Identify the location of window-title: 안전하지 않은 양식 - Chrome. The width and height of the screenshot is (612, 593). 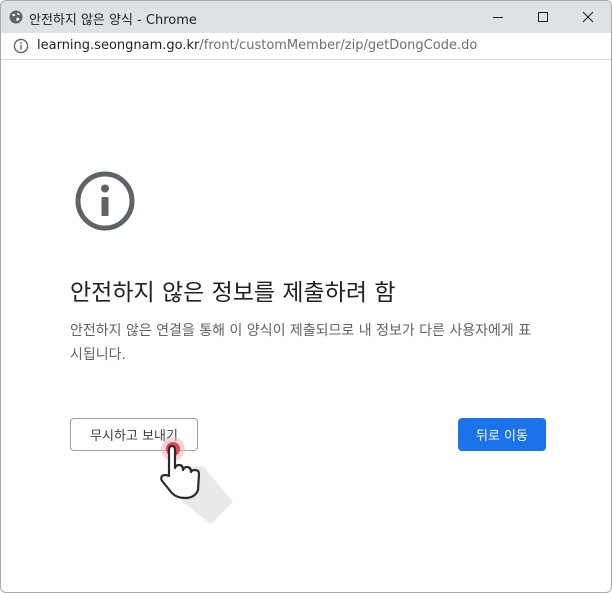
(113, 20).